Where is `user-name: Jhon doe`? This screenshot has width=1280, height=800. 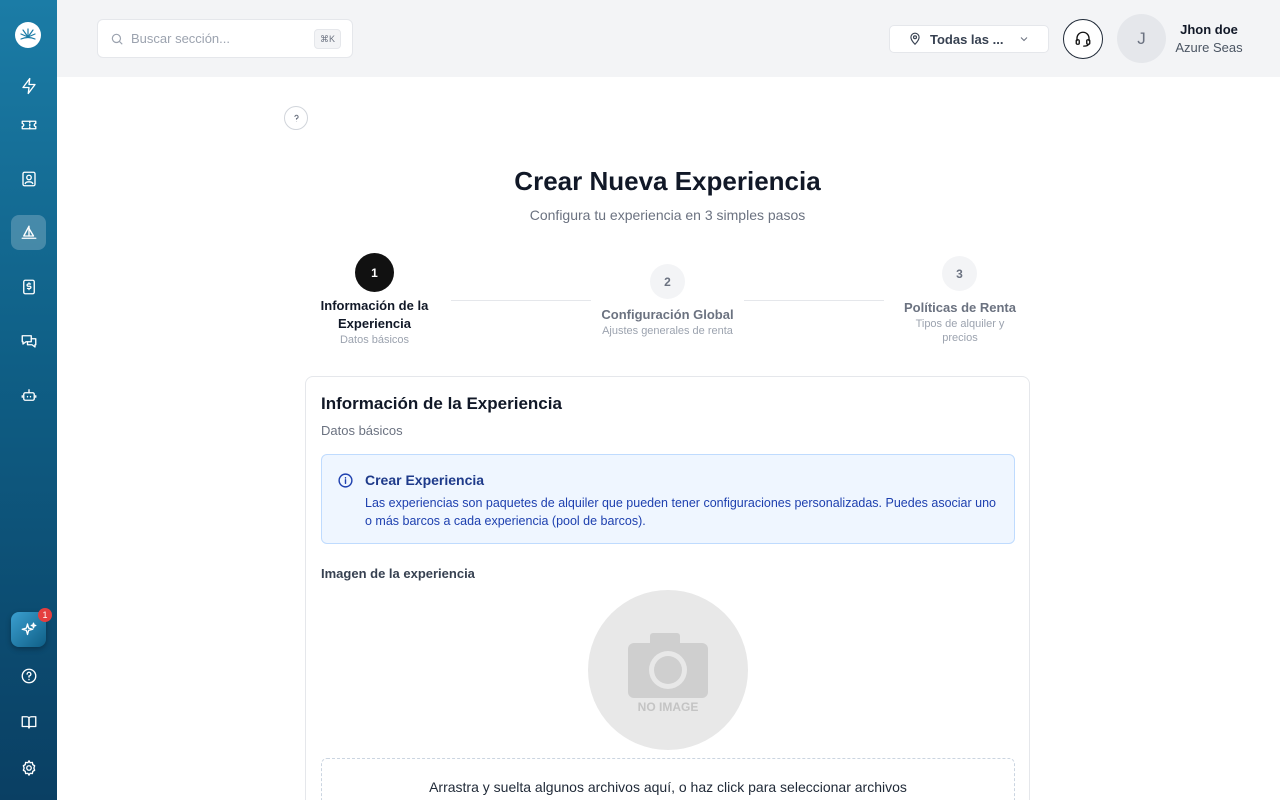
user-name: Jhon doe is located at coordinates (1209, 29).